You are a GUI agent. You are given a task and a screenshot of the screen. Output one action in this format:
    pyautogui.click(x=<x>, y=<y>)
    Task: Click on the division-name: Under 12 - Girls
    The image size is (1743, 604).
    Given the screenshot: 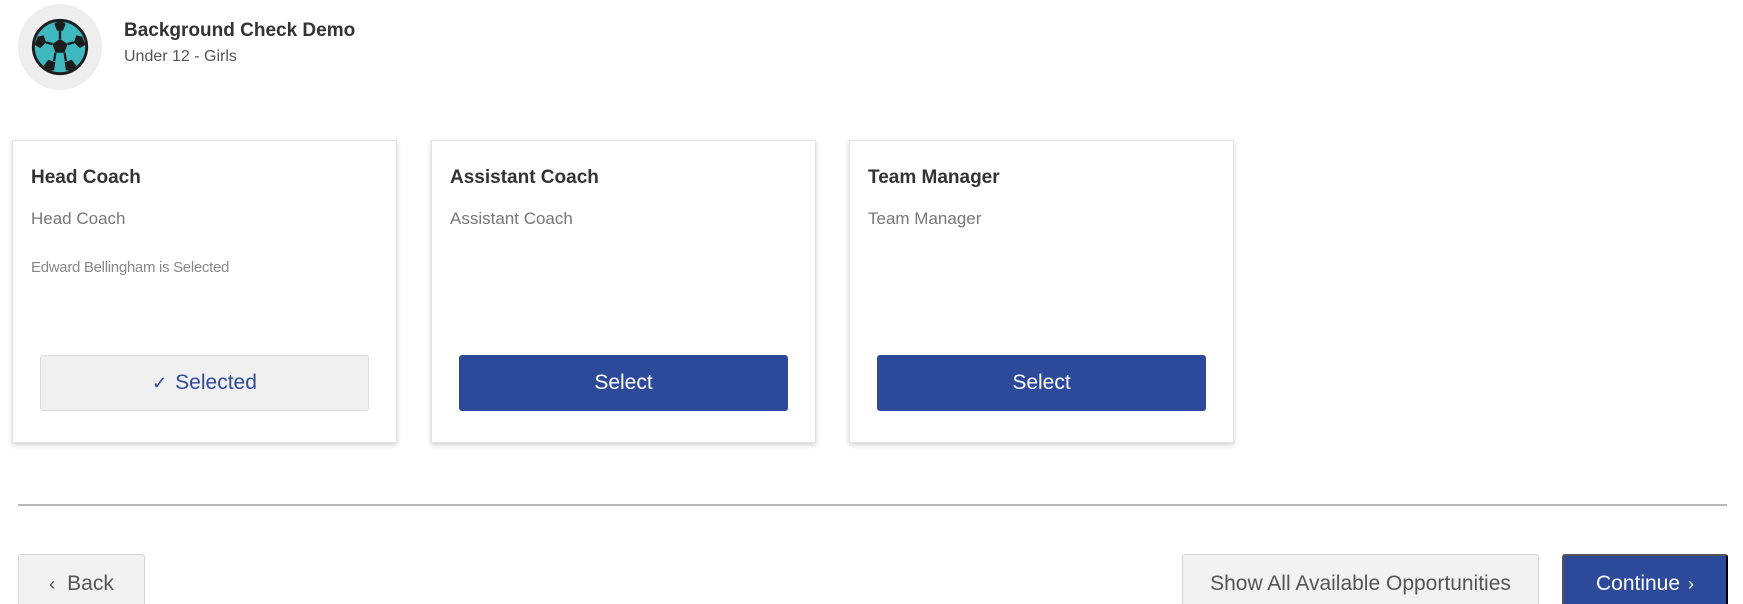 What is the action you would take?
    pyautogui.click(x=180, y=56)
    